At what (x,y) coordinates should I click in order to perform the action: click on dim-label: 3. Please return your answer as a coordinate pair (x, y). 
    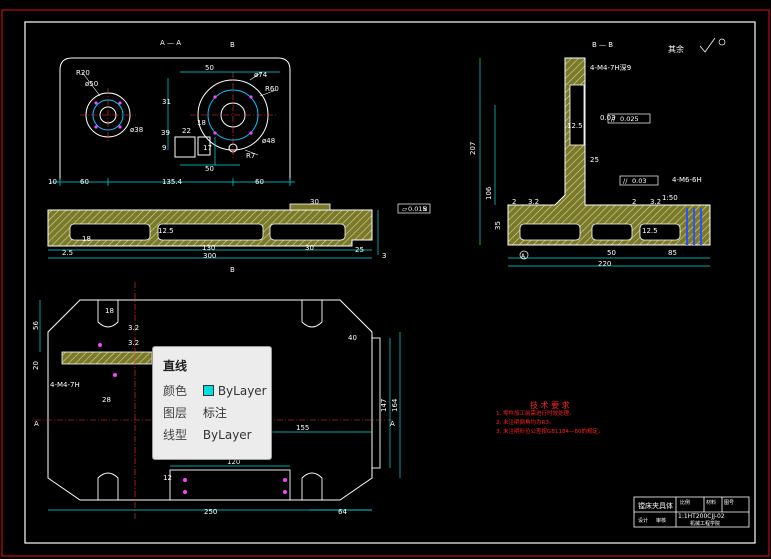
    Looking at the image, I should click on (384, 256).